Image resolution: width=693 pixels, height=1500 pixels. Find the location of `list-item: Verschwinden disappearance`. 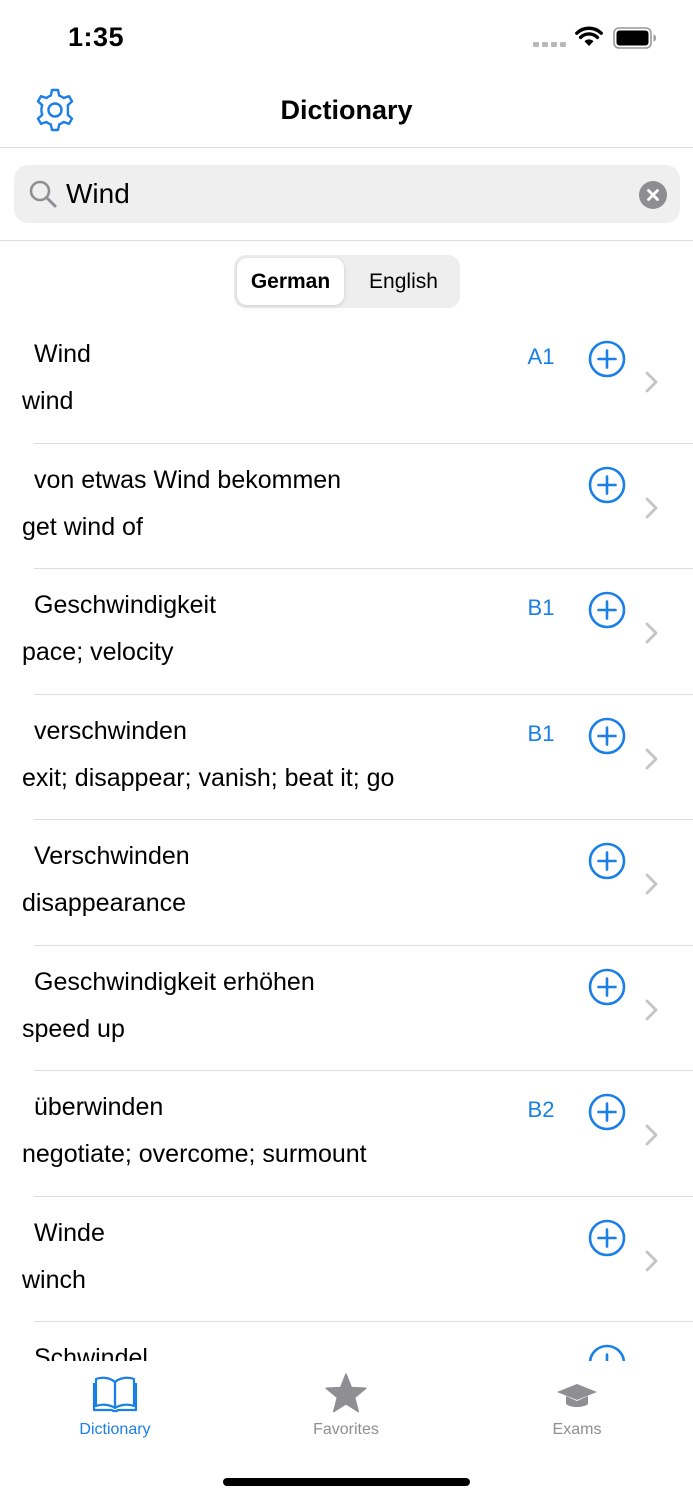

list-item: Verschwinden disappearance is located at coordinates (346, 883).